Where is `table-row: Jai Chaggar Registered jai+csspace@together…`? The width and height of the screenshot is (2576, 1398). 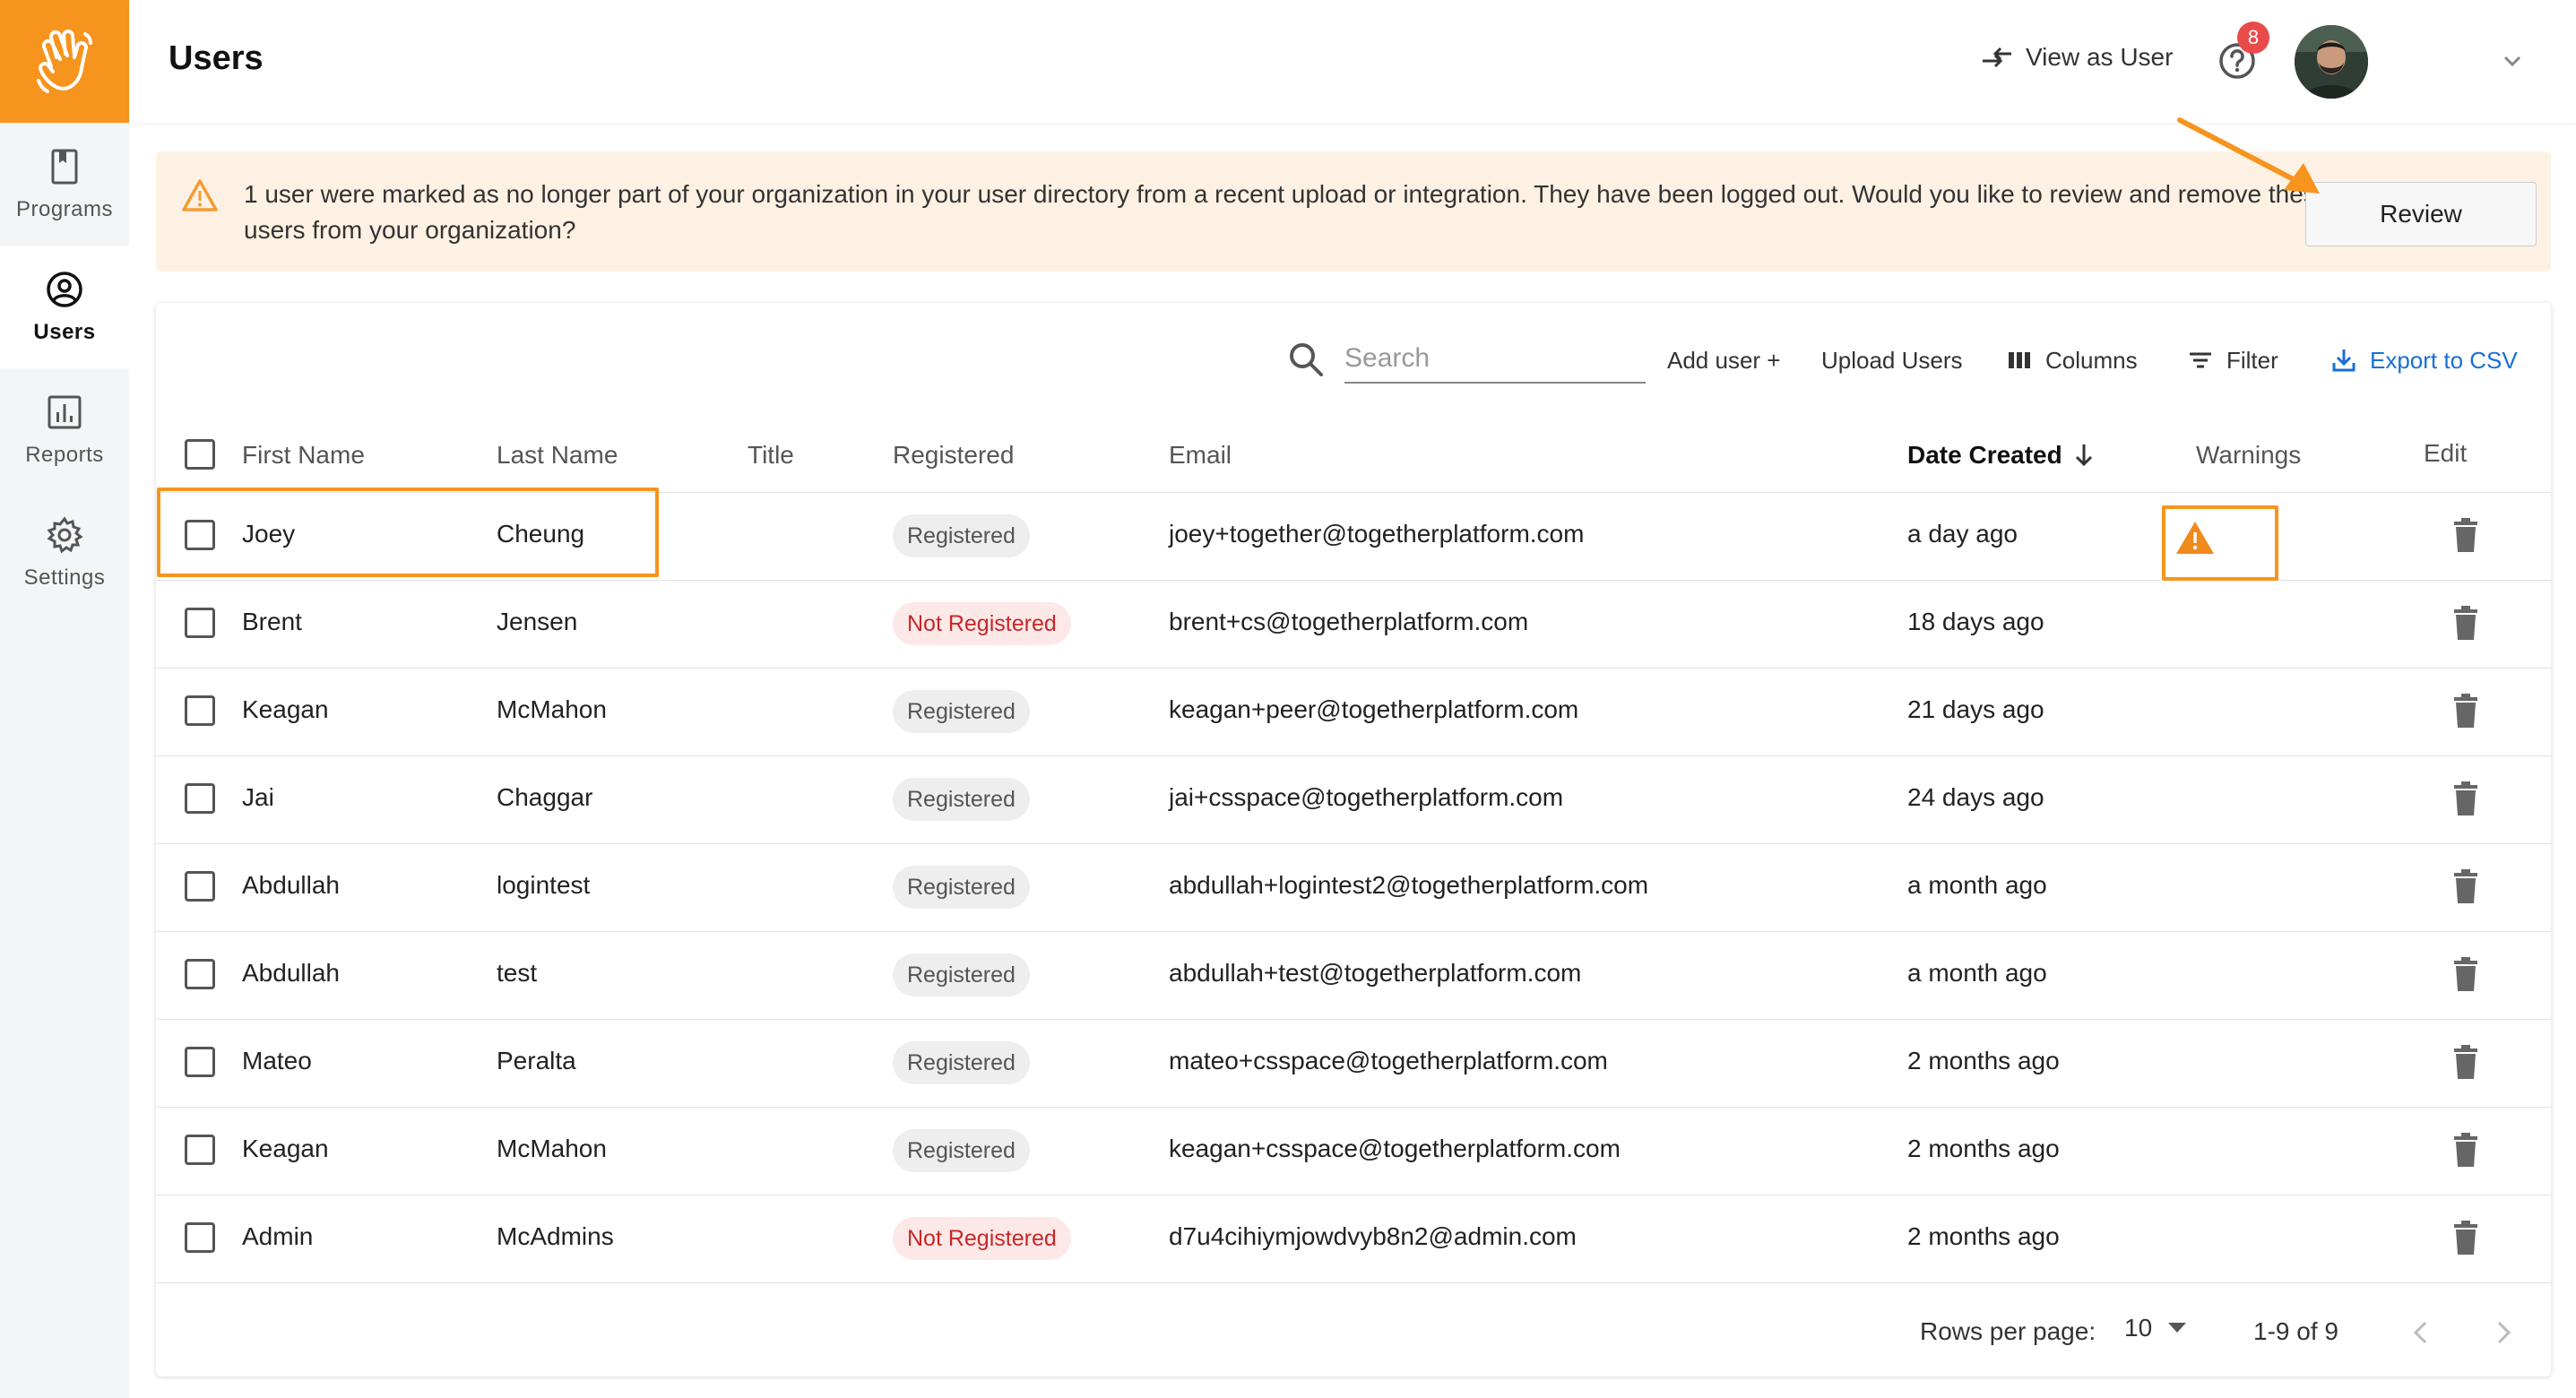 table-row: Jai Chaggar Registered jai+csspace@together… is located at coordinates (1353, 800).